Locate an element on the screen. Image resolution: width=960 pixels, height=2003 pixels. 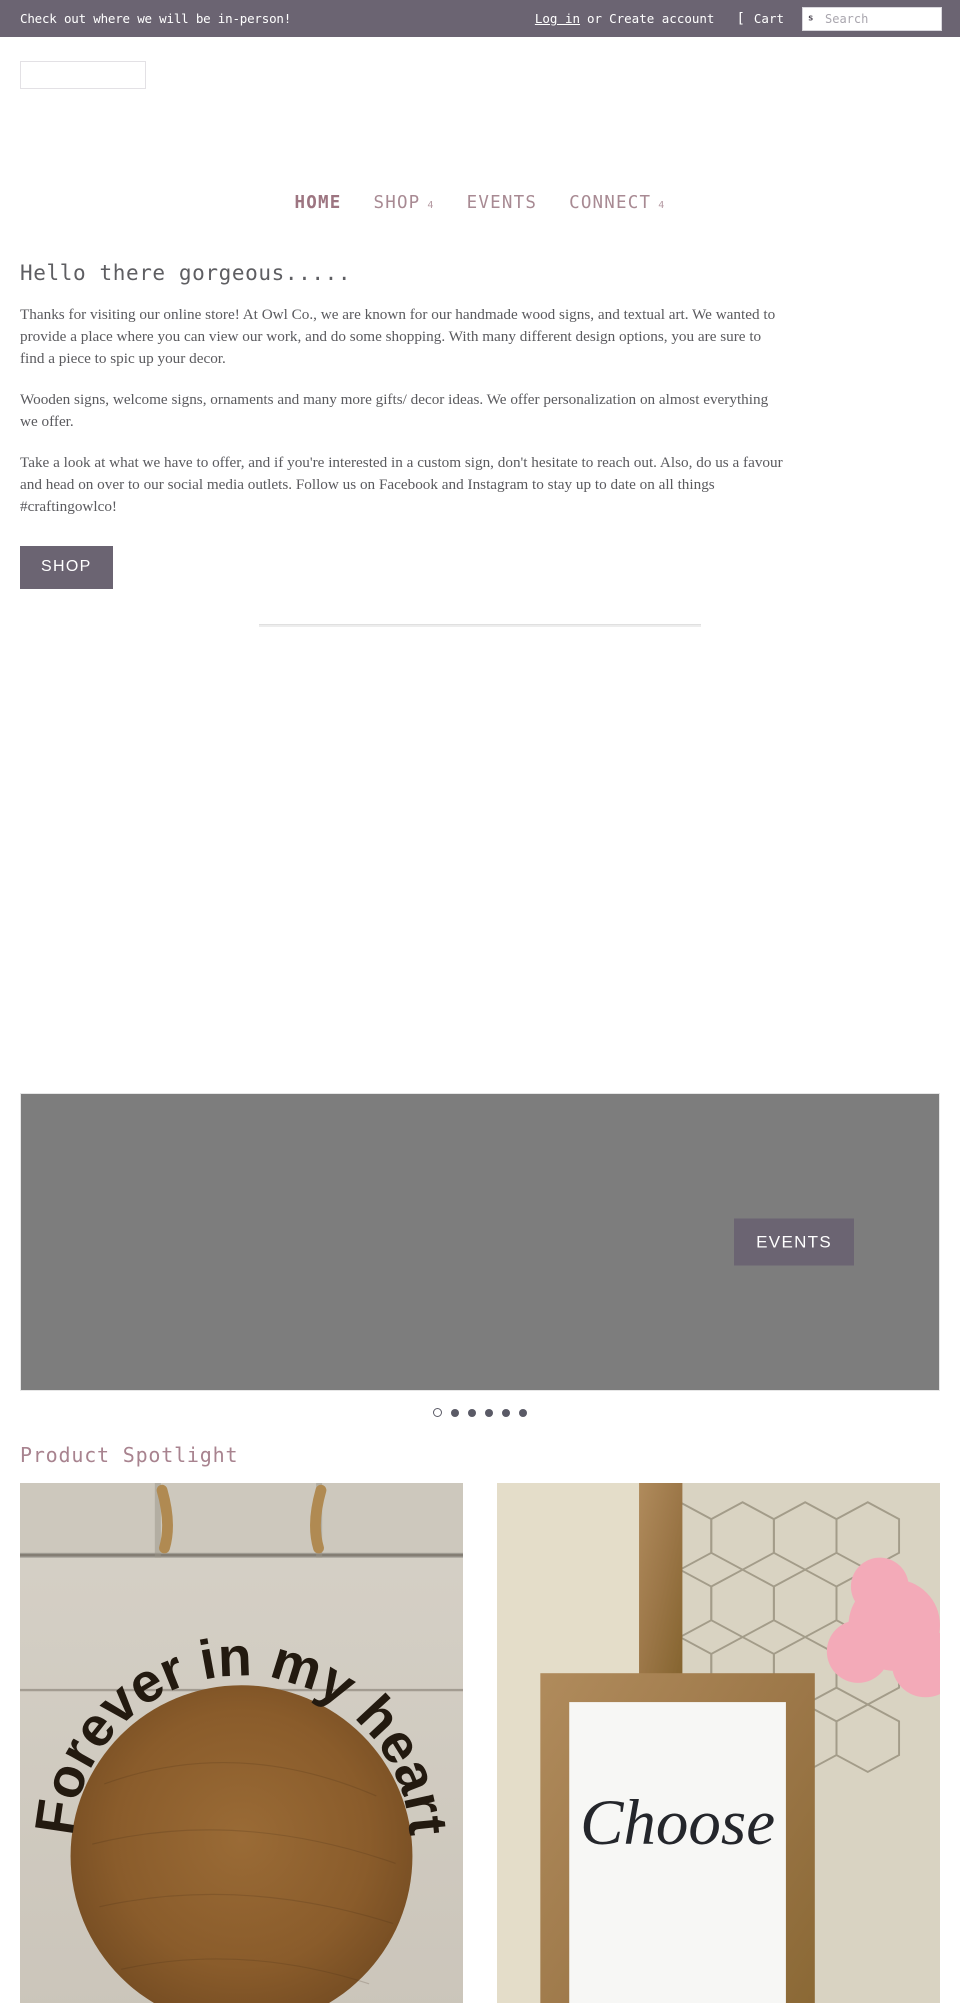
slideshow-pagination is located at coordinates (480, 1413).